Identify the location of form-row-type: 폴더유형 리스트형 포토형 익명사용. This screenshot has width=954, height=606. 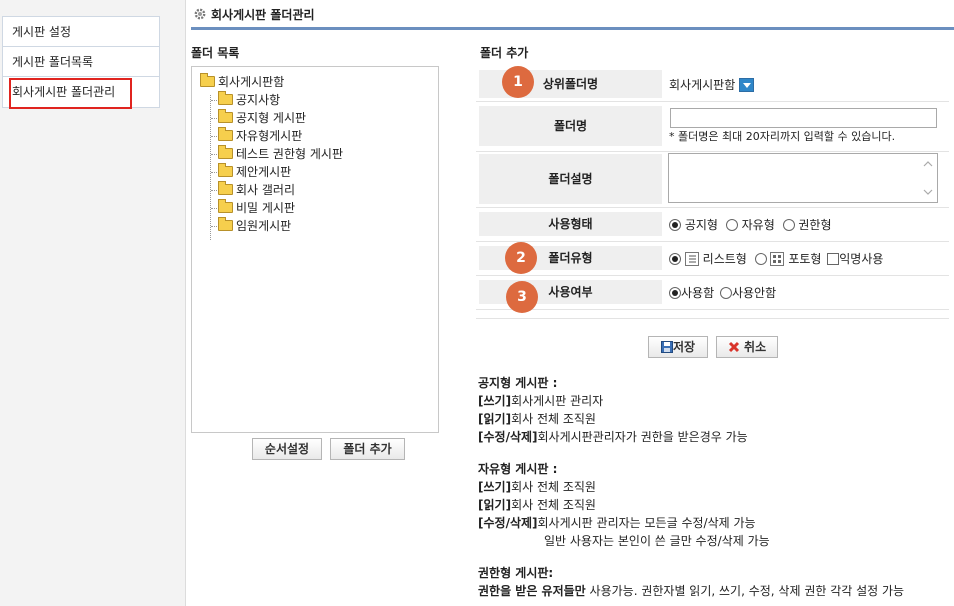
(712, 259).